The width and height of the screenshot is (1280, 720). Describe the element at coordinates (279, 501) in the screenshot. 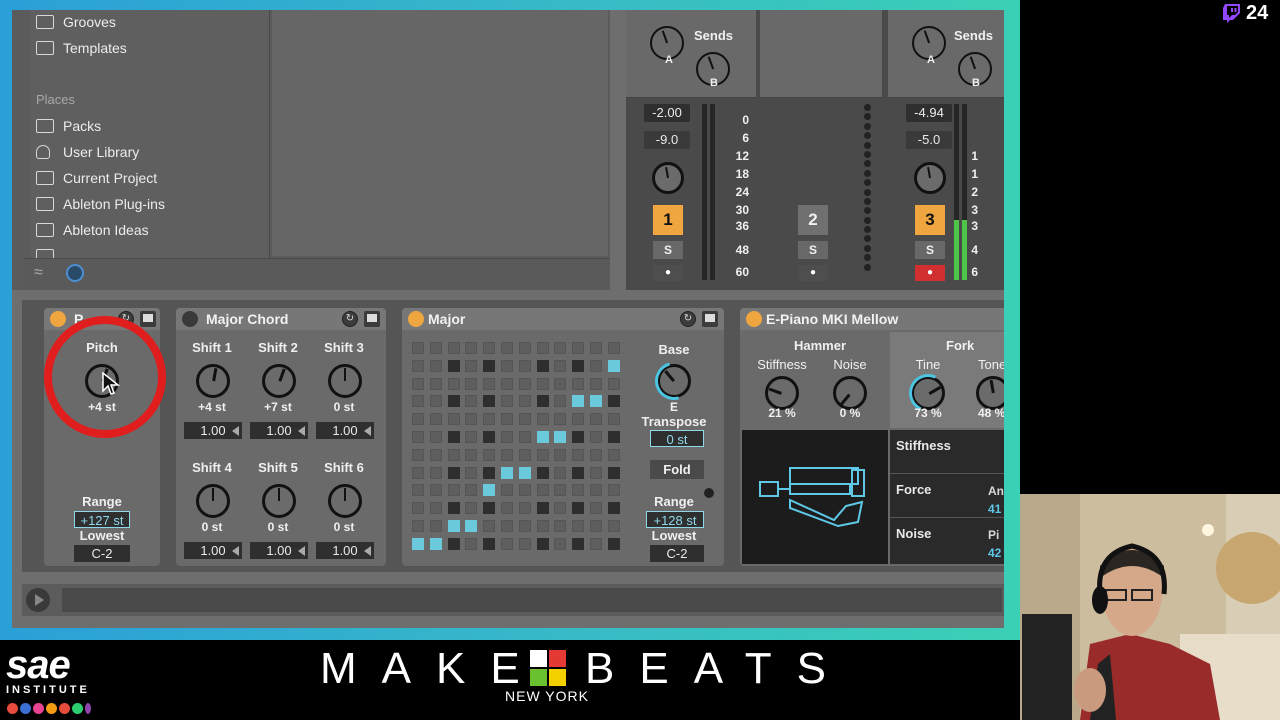

I see `shift-5-knob` at that location.